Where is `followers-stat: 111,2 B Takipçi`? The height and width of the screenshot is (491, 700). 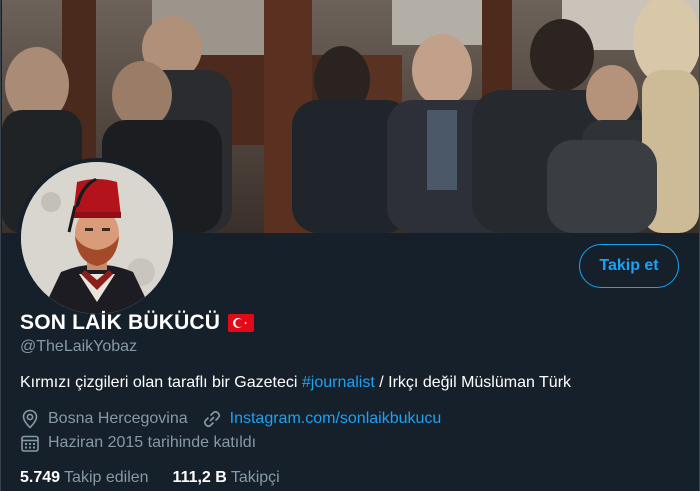 followers-stat: 111,2 B Takipçi is located at coordinates (226, 478).